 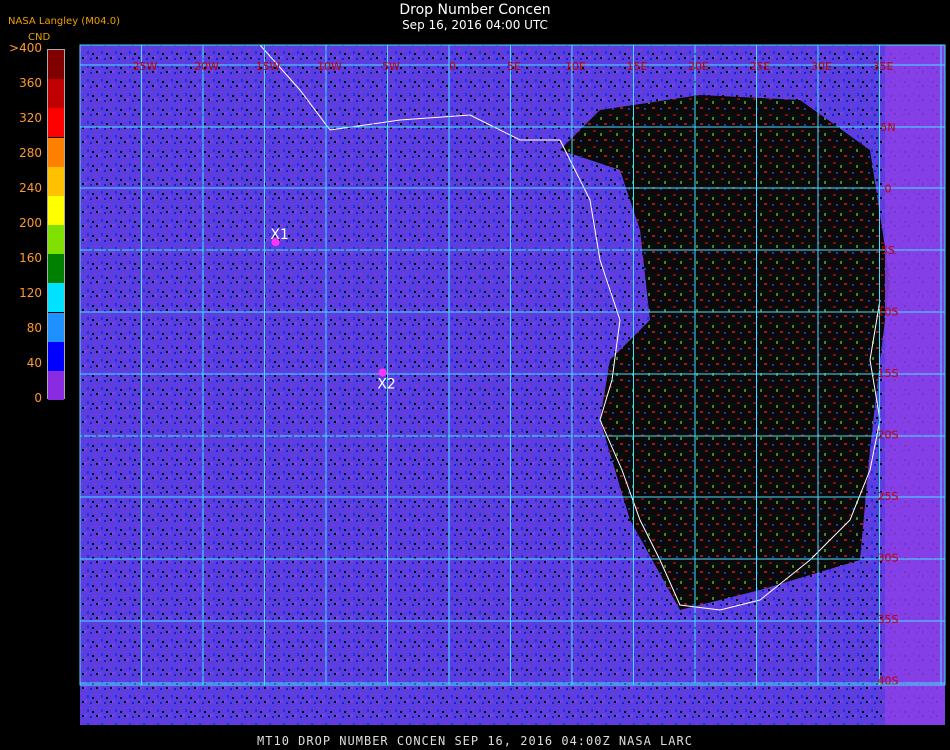 I want to click on longitude-label: 35E, so click(x=883, y=66).